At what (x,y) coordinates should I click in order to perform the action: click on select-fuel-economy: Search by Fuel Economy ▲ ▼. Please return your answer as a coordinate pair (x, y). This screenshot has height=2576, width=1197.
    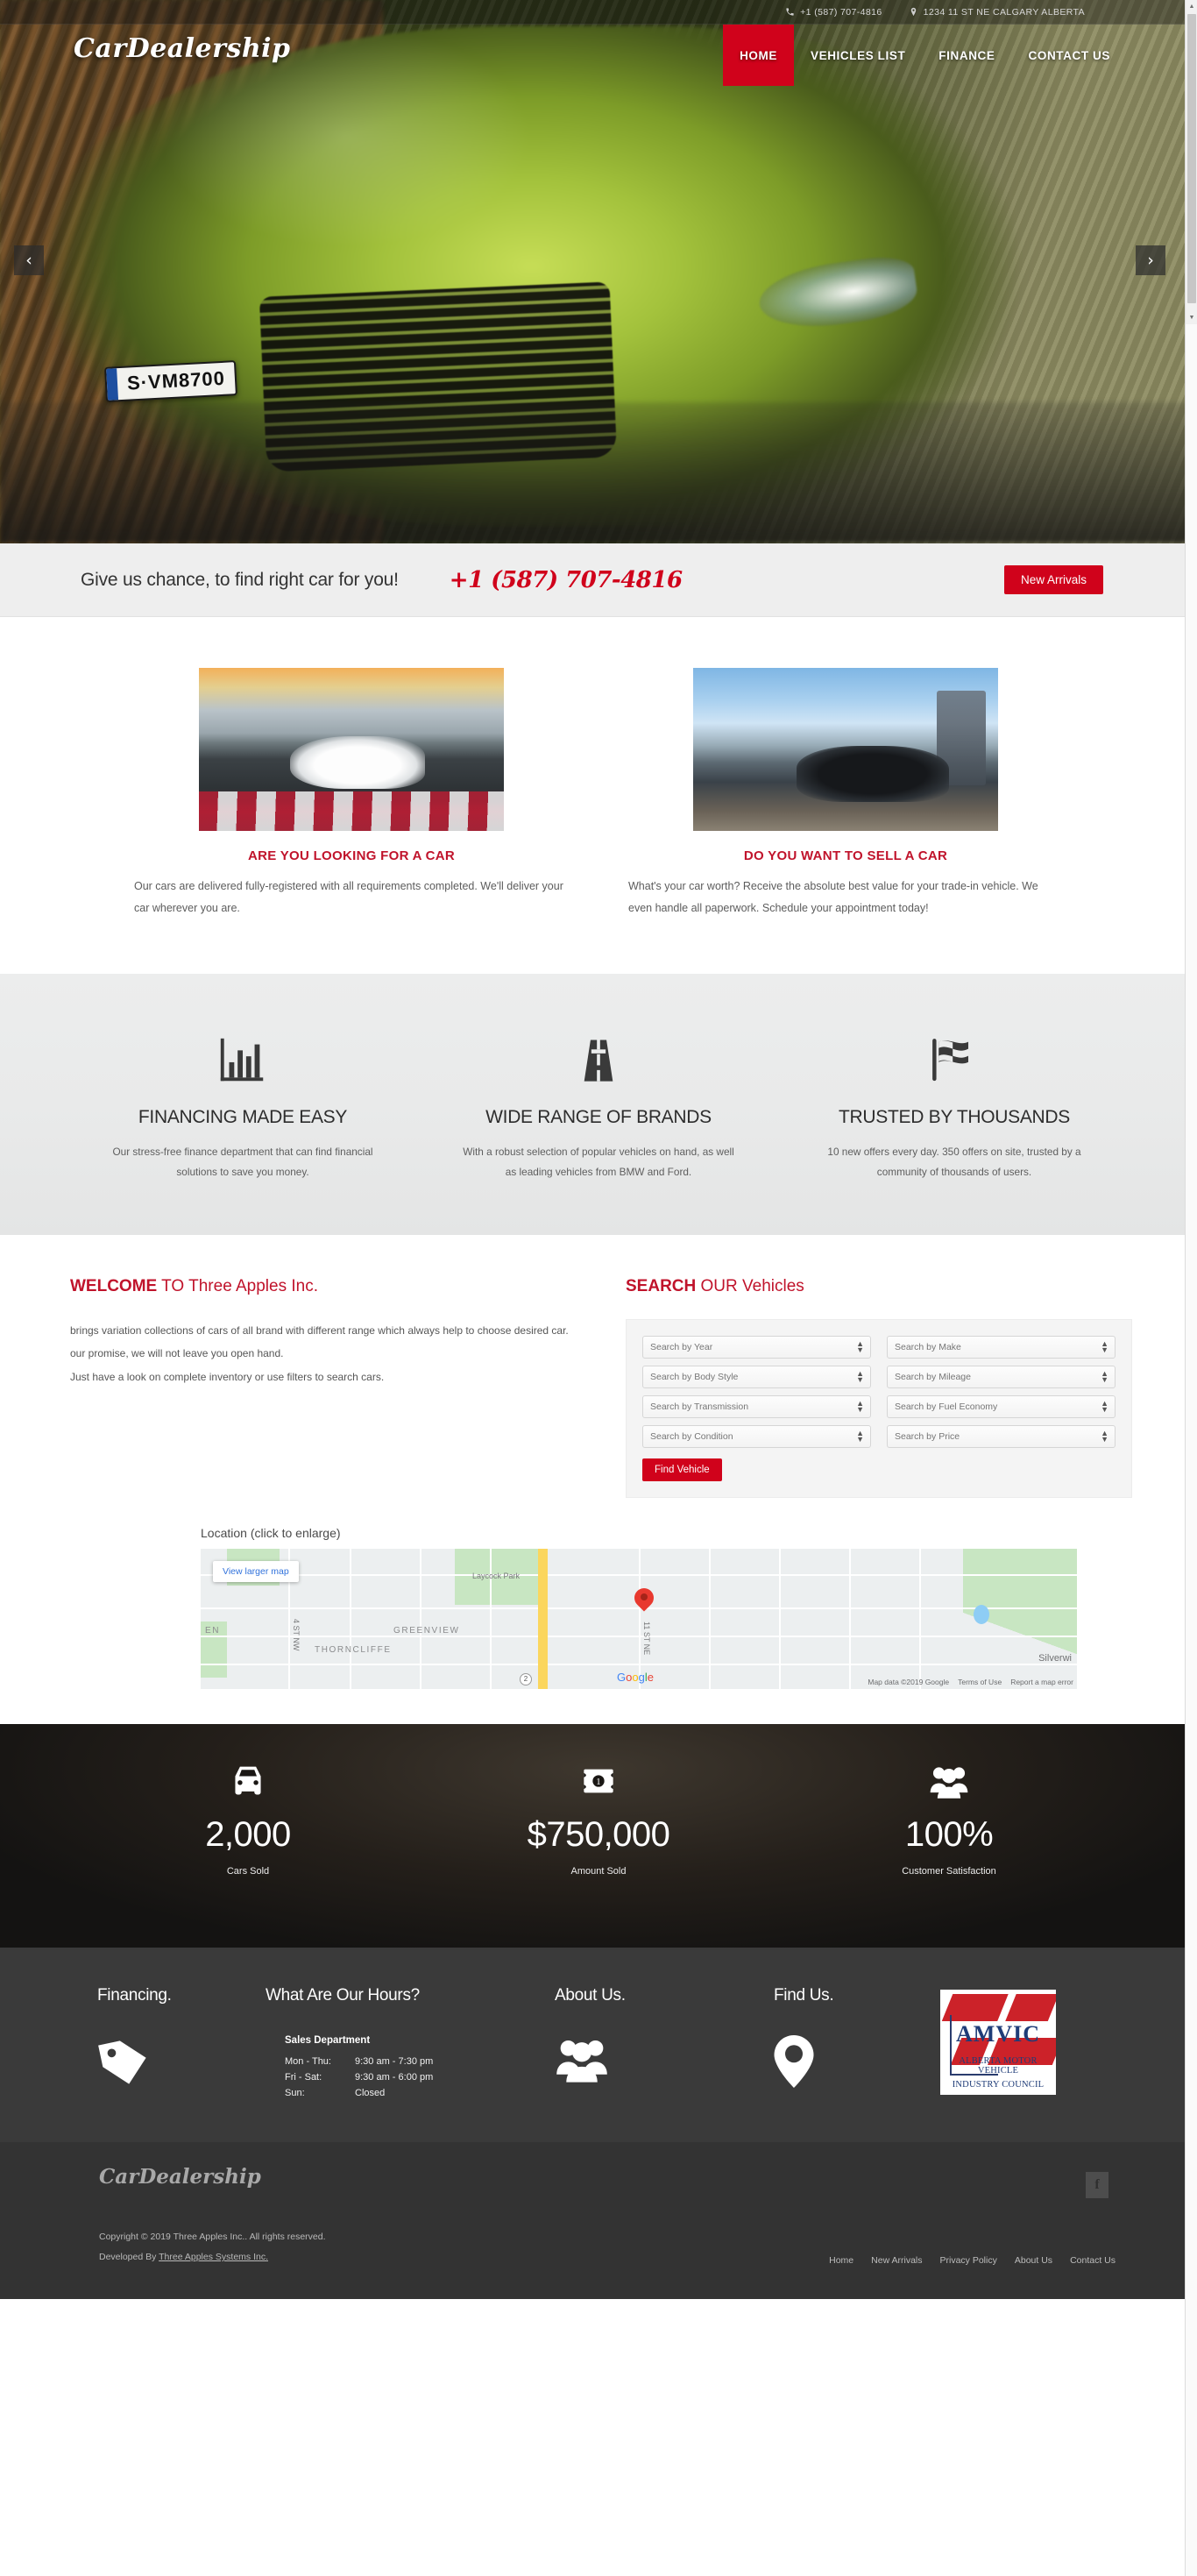
    Looking at the image, I should click on (1002, 1406).